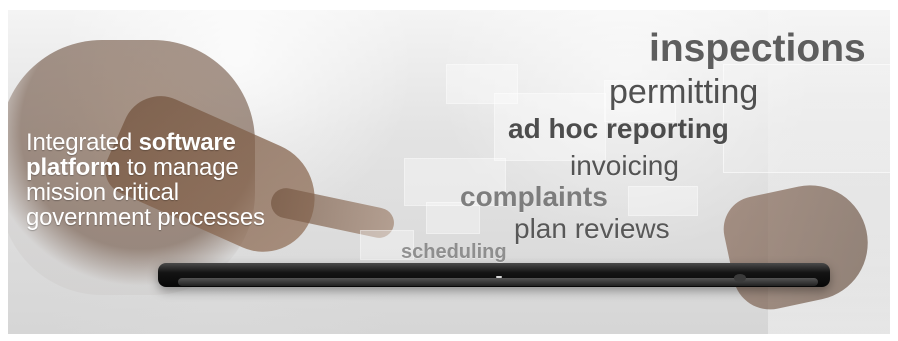 The height and width of the screenshot is (341, 898). What do you see at coordinates (179, 167) in the screenshot?
I see `caption-line-2-suffix: to manage` at bounding box center [179, 167].